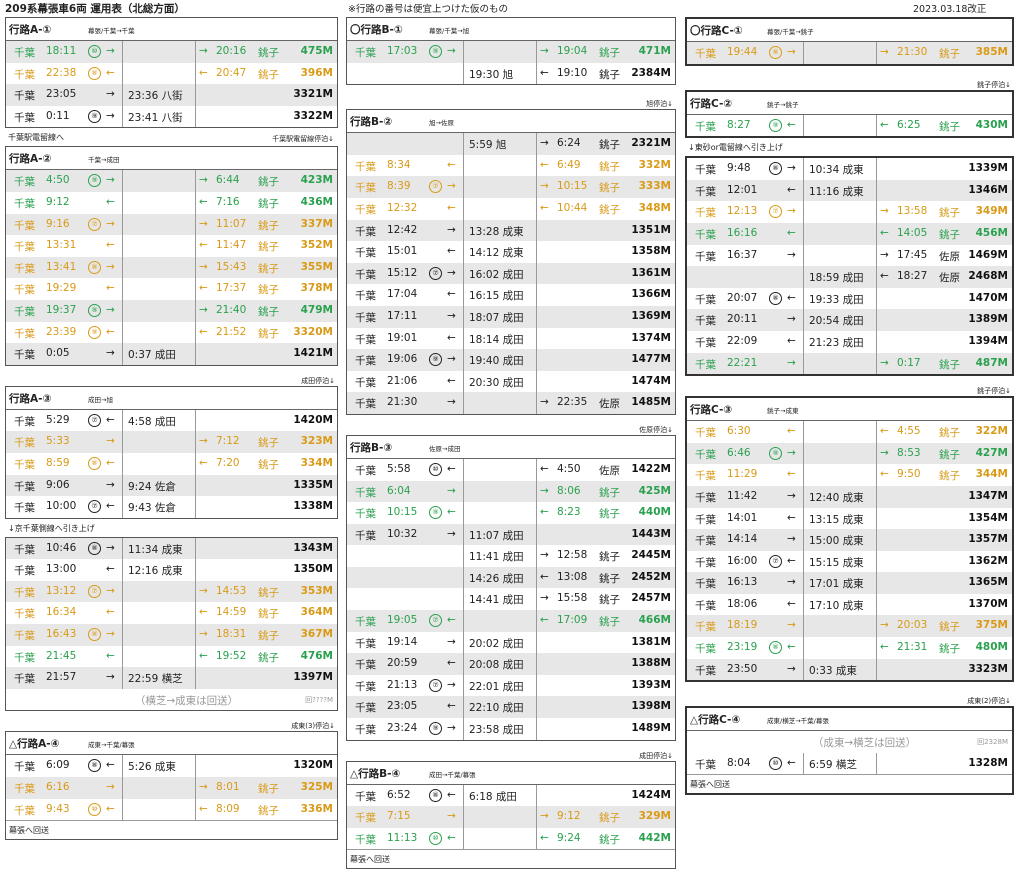  Describe the element at coordinates (316, 441) in the screenshot. I see `train-number: 323M` at that location.